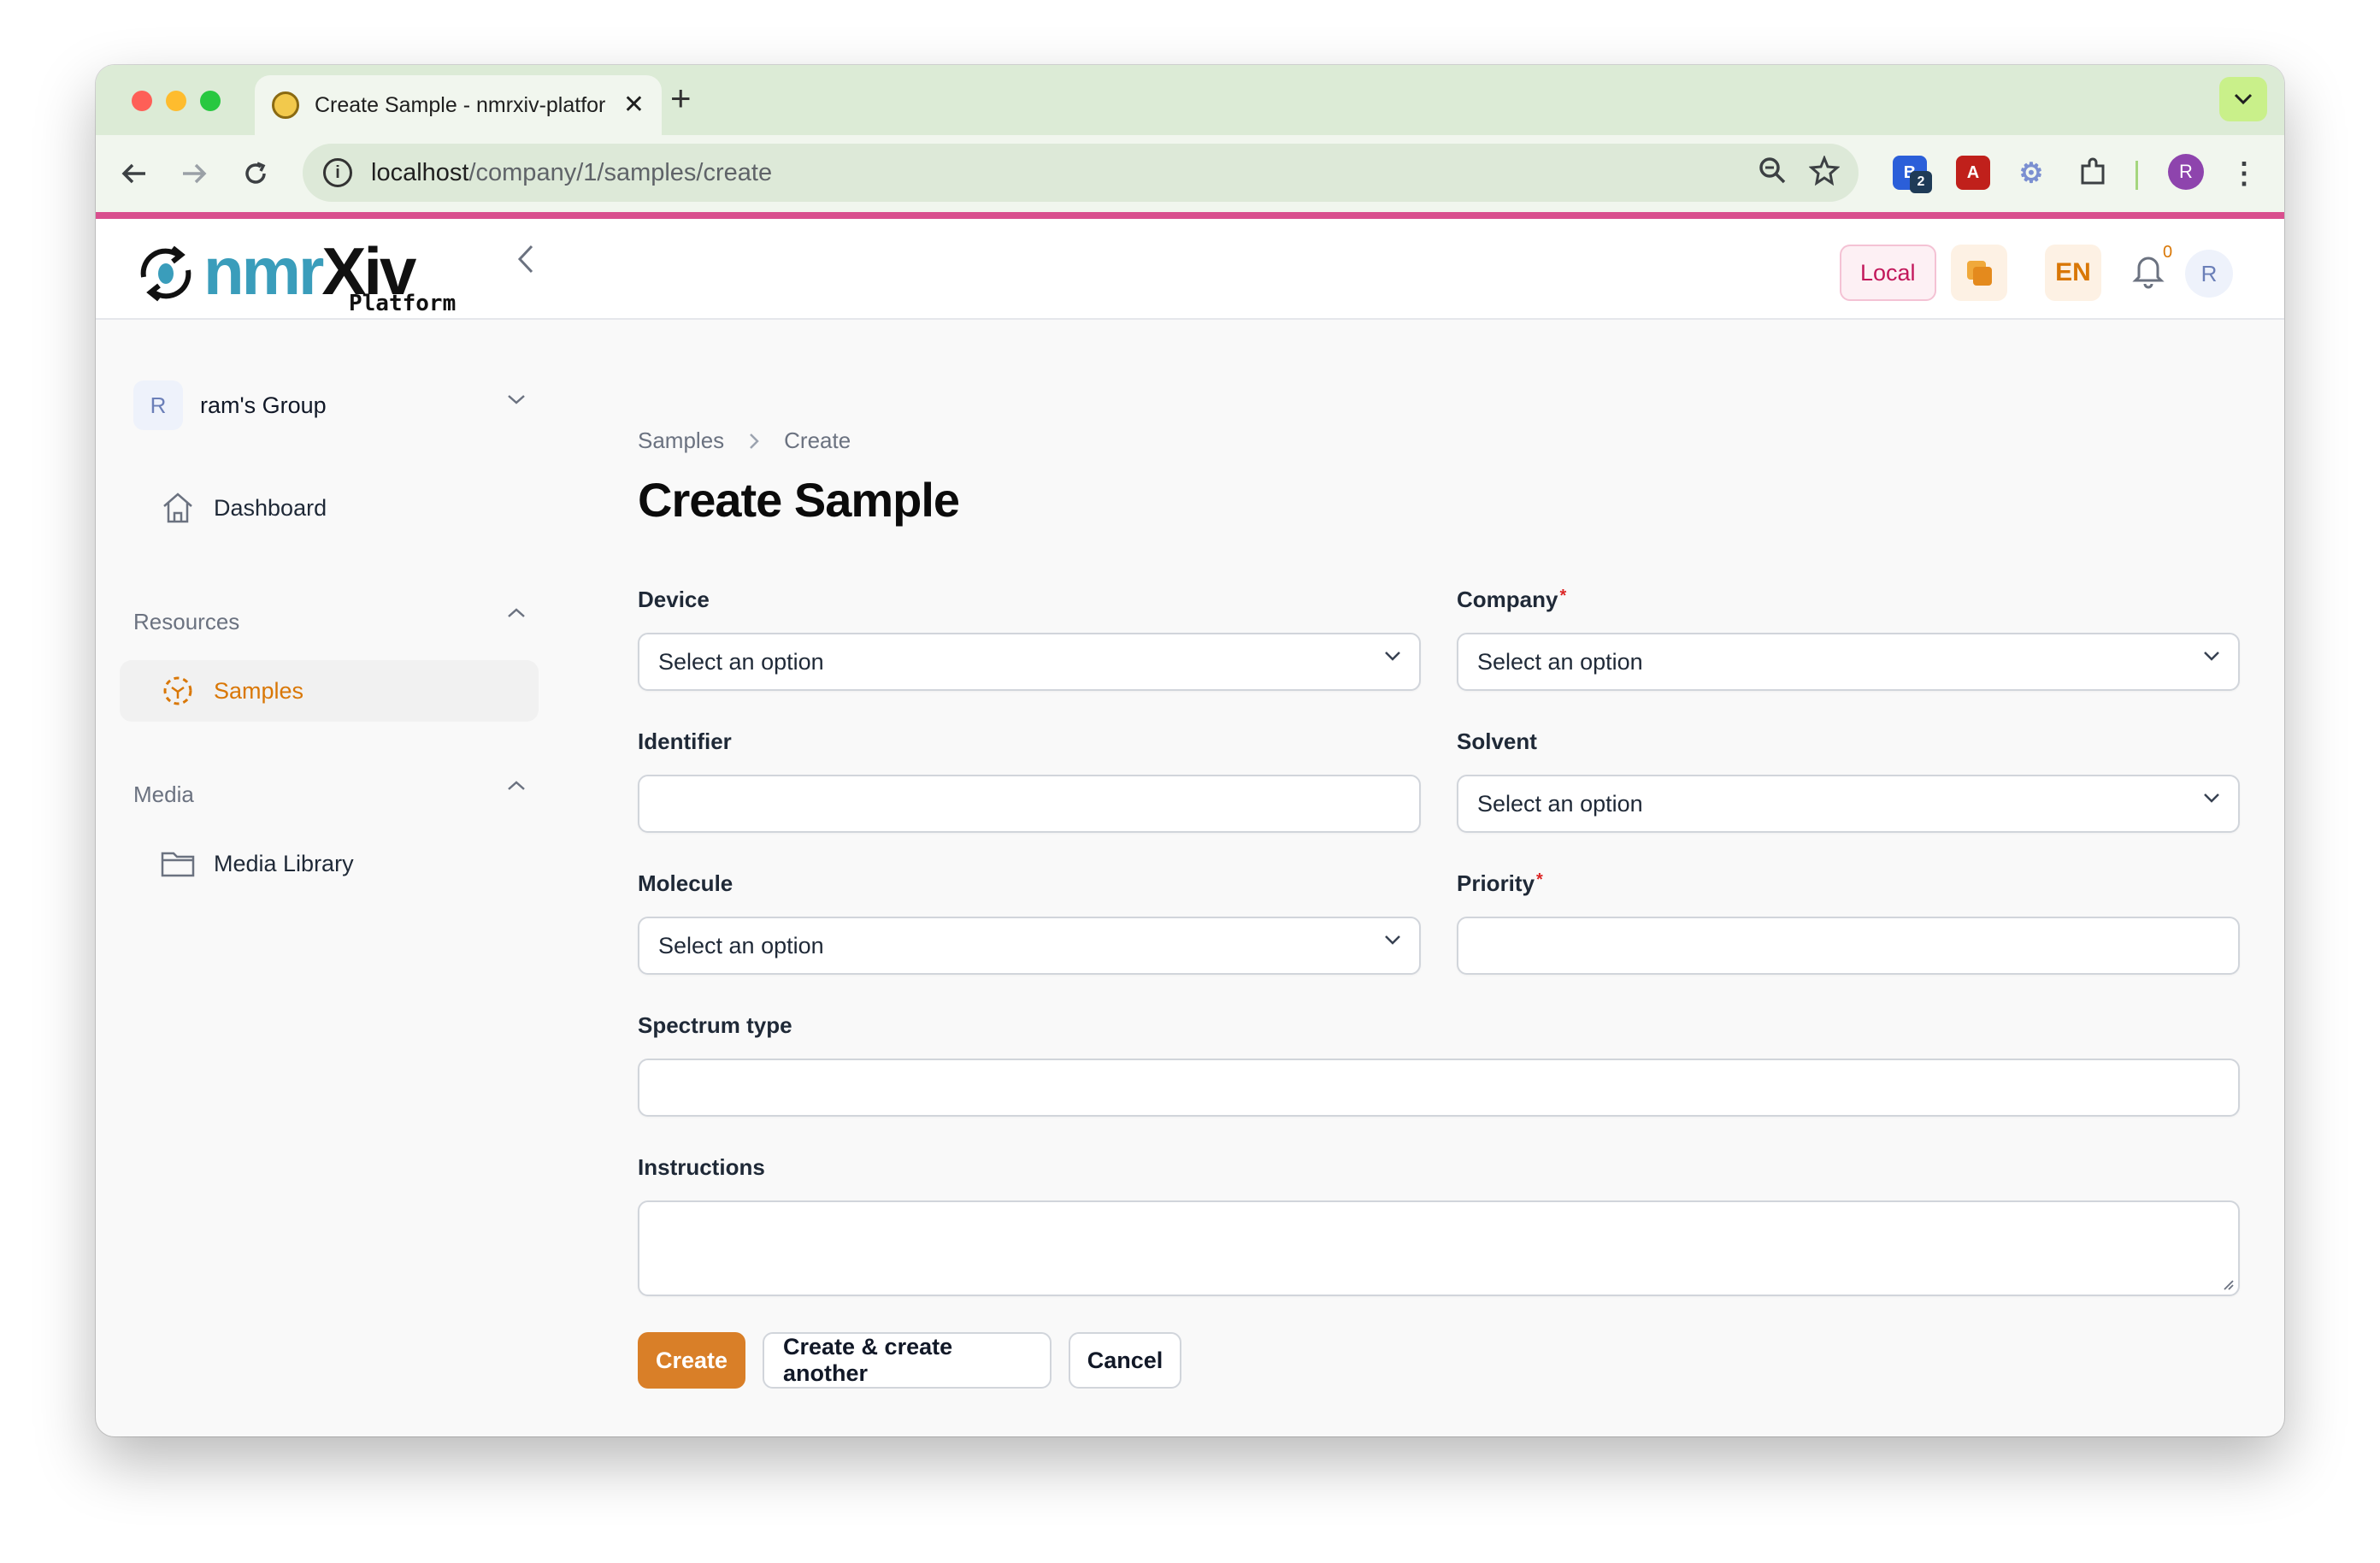  I want to click on priority-input, so click(1849, 946).